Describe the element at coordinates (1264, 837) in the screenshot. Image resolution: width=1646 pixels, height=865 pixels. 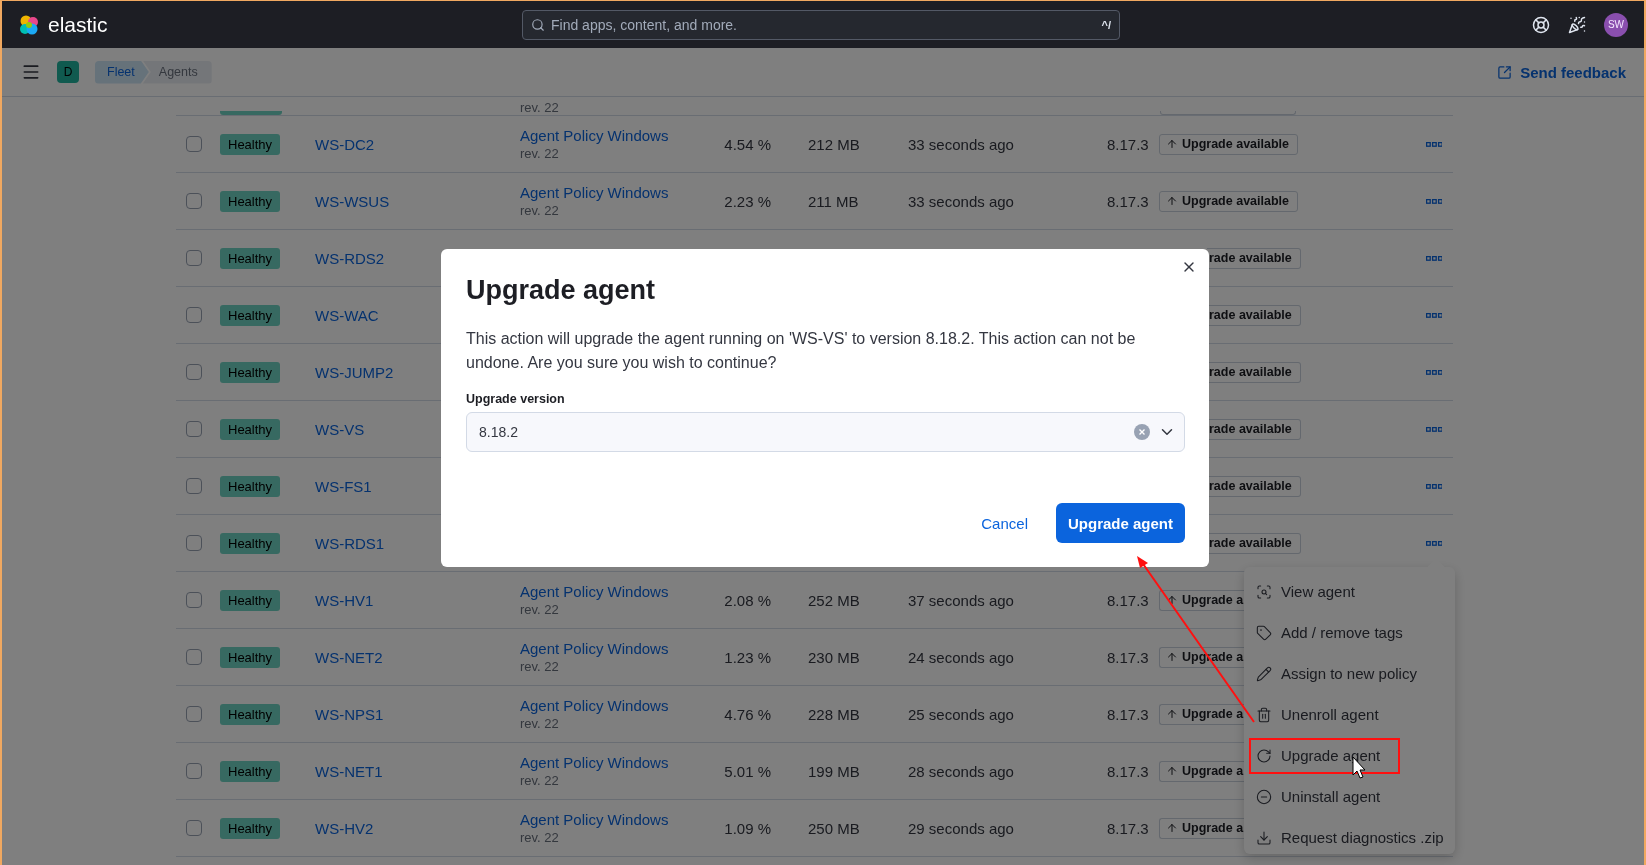
I see `download-icon` at that location.